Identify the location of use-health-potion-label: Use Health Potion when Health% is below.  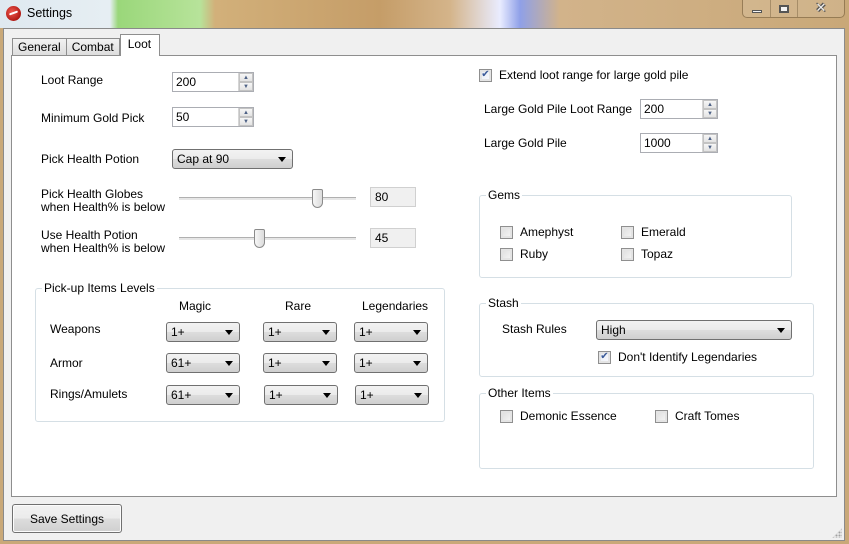
(103, 242).